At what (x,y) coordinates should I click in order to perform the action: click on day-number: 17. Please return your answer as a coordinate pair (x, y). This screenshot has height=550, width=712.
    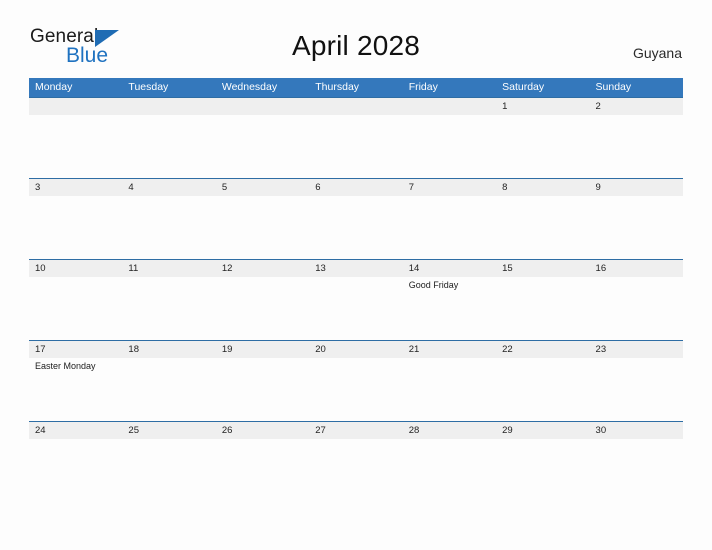
    Looking at the image, I should click on (75, 349).